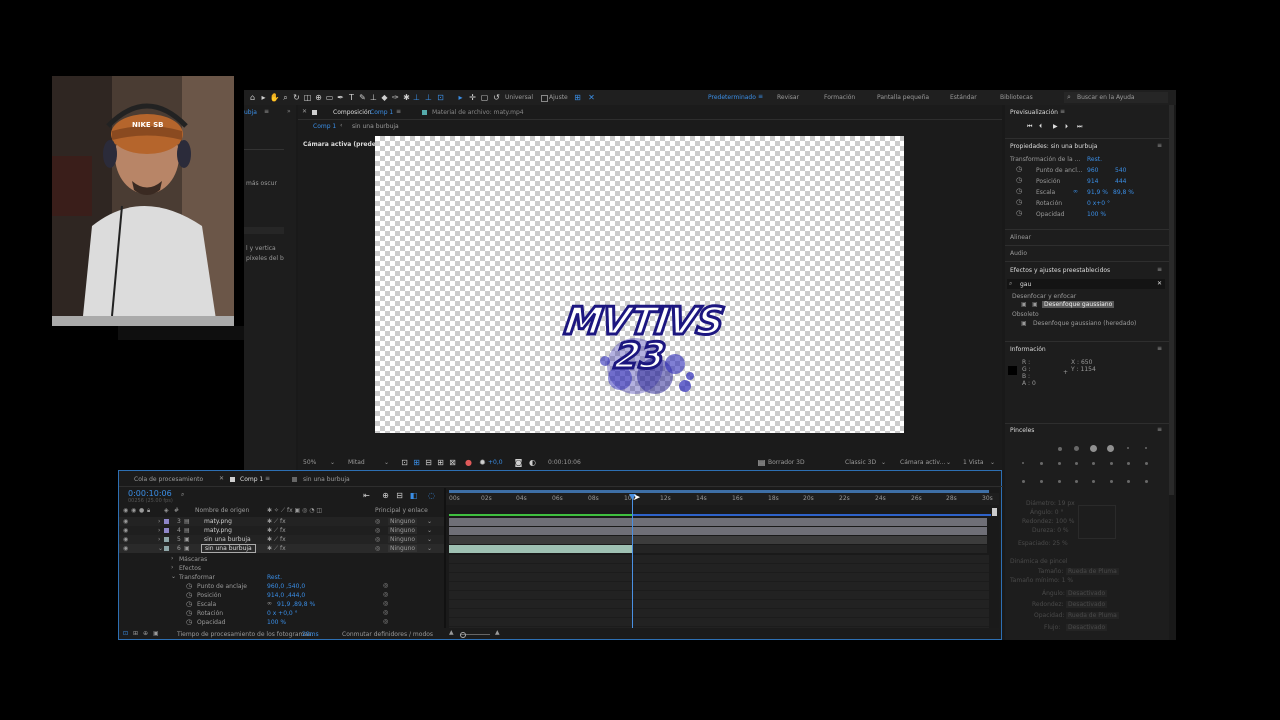 The width and height of the screenshot is (1280, 720). I want to click on preview-title: Previsualización, so click(1034, 112).